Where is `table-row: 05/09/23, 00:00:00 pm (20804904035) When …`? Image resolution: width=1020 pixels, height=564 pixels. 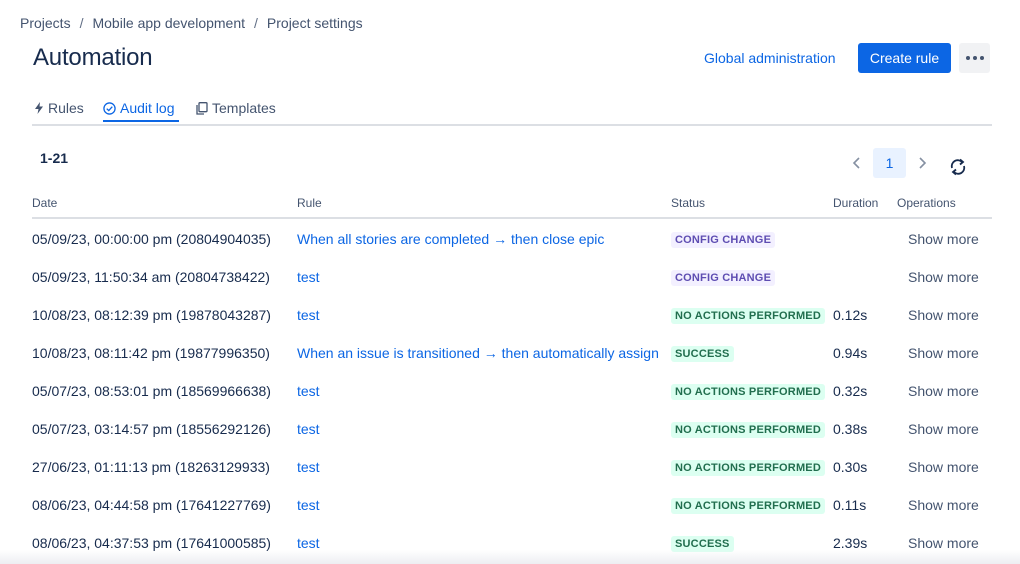 table-row: 05/09/23, 00:00:00 pm (20804904035) When … is located at coordinates (512, 238).